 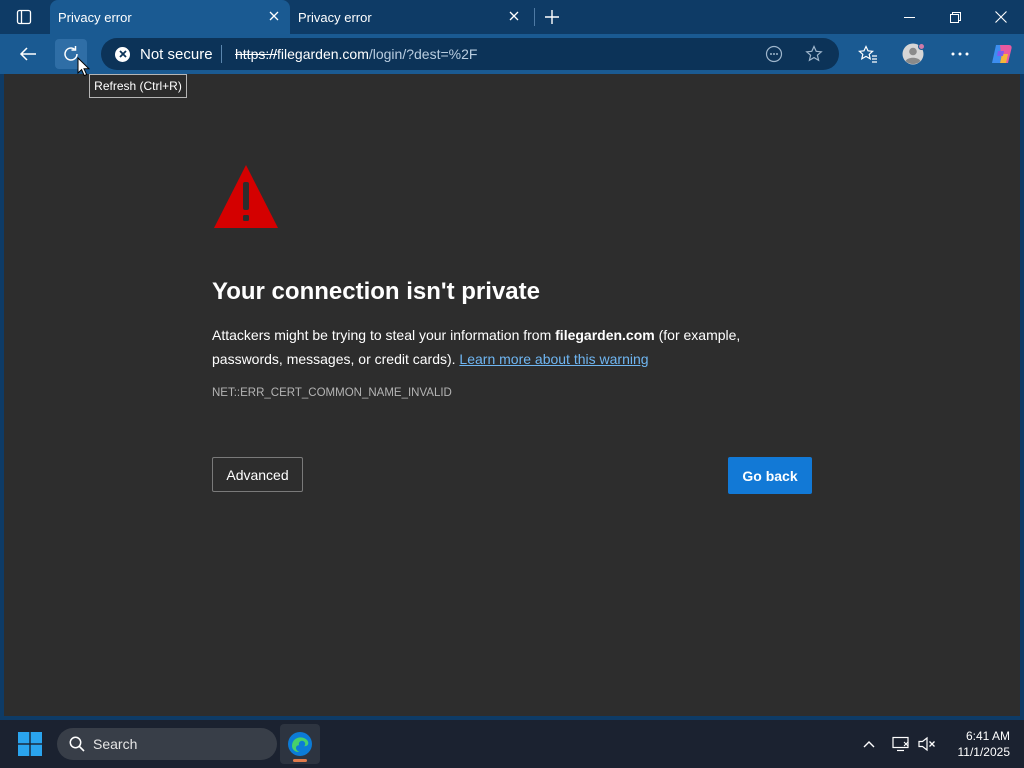 What do you see at coordinates (955, 17) in the screenshot?
I see `restore-icon` at bounding box center [955, 17].